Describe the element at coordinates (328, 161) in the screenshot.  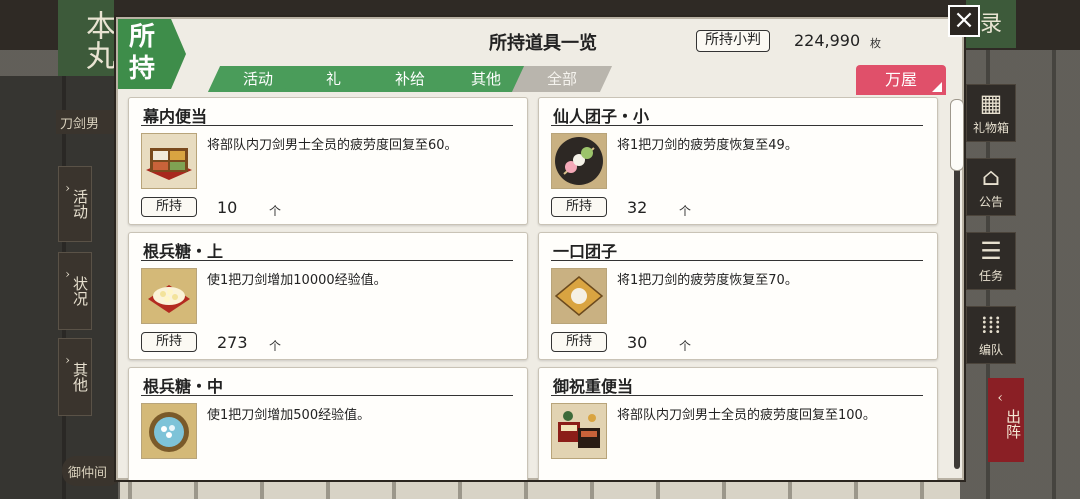
I see `item-card: 幕内便当 将部队内刀剑男士全员的疲劳度回复至60。 所持 10 个` at that location.